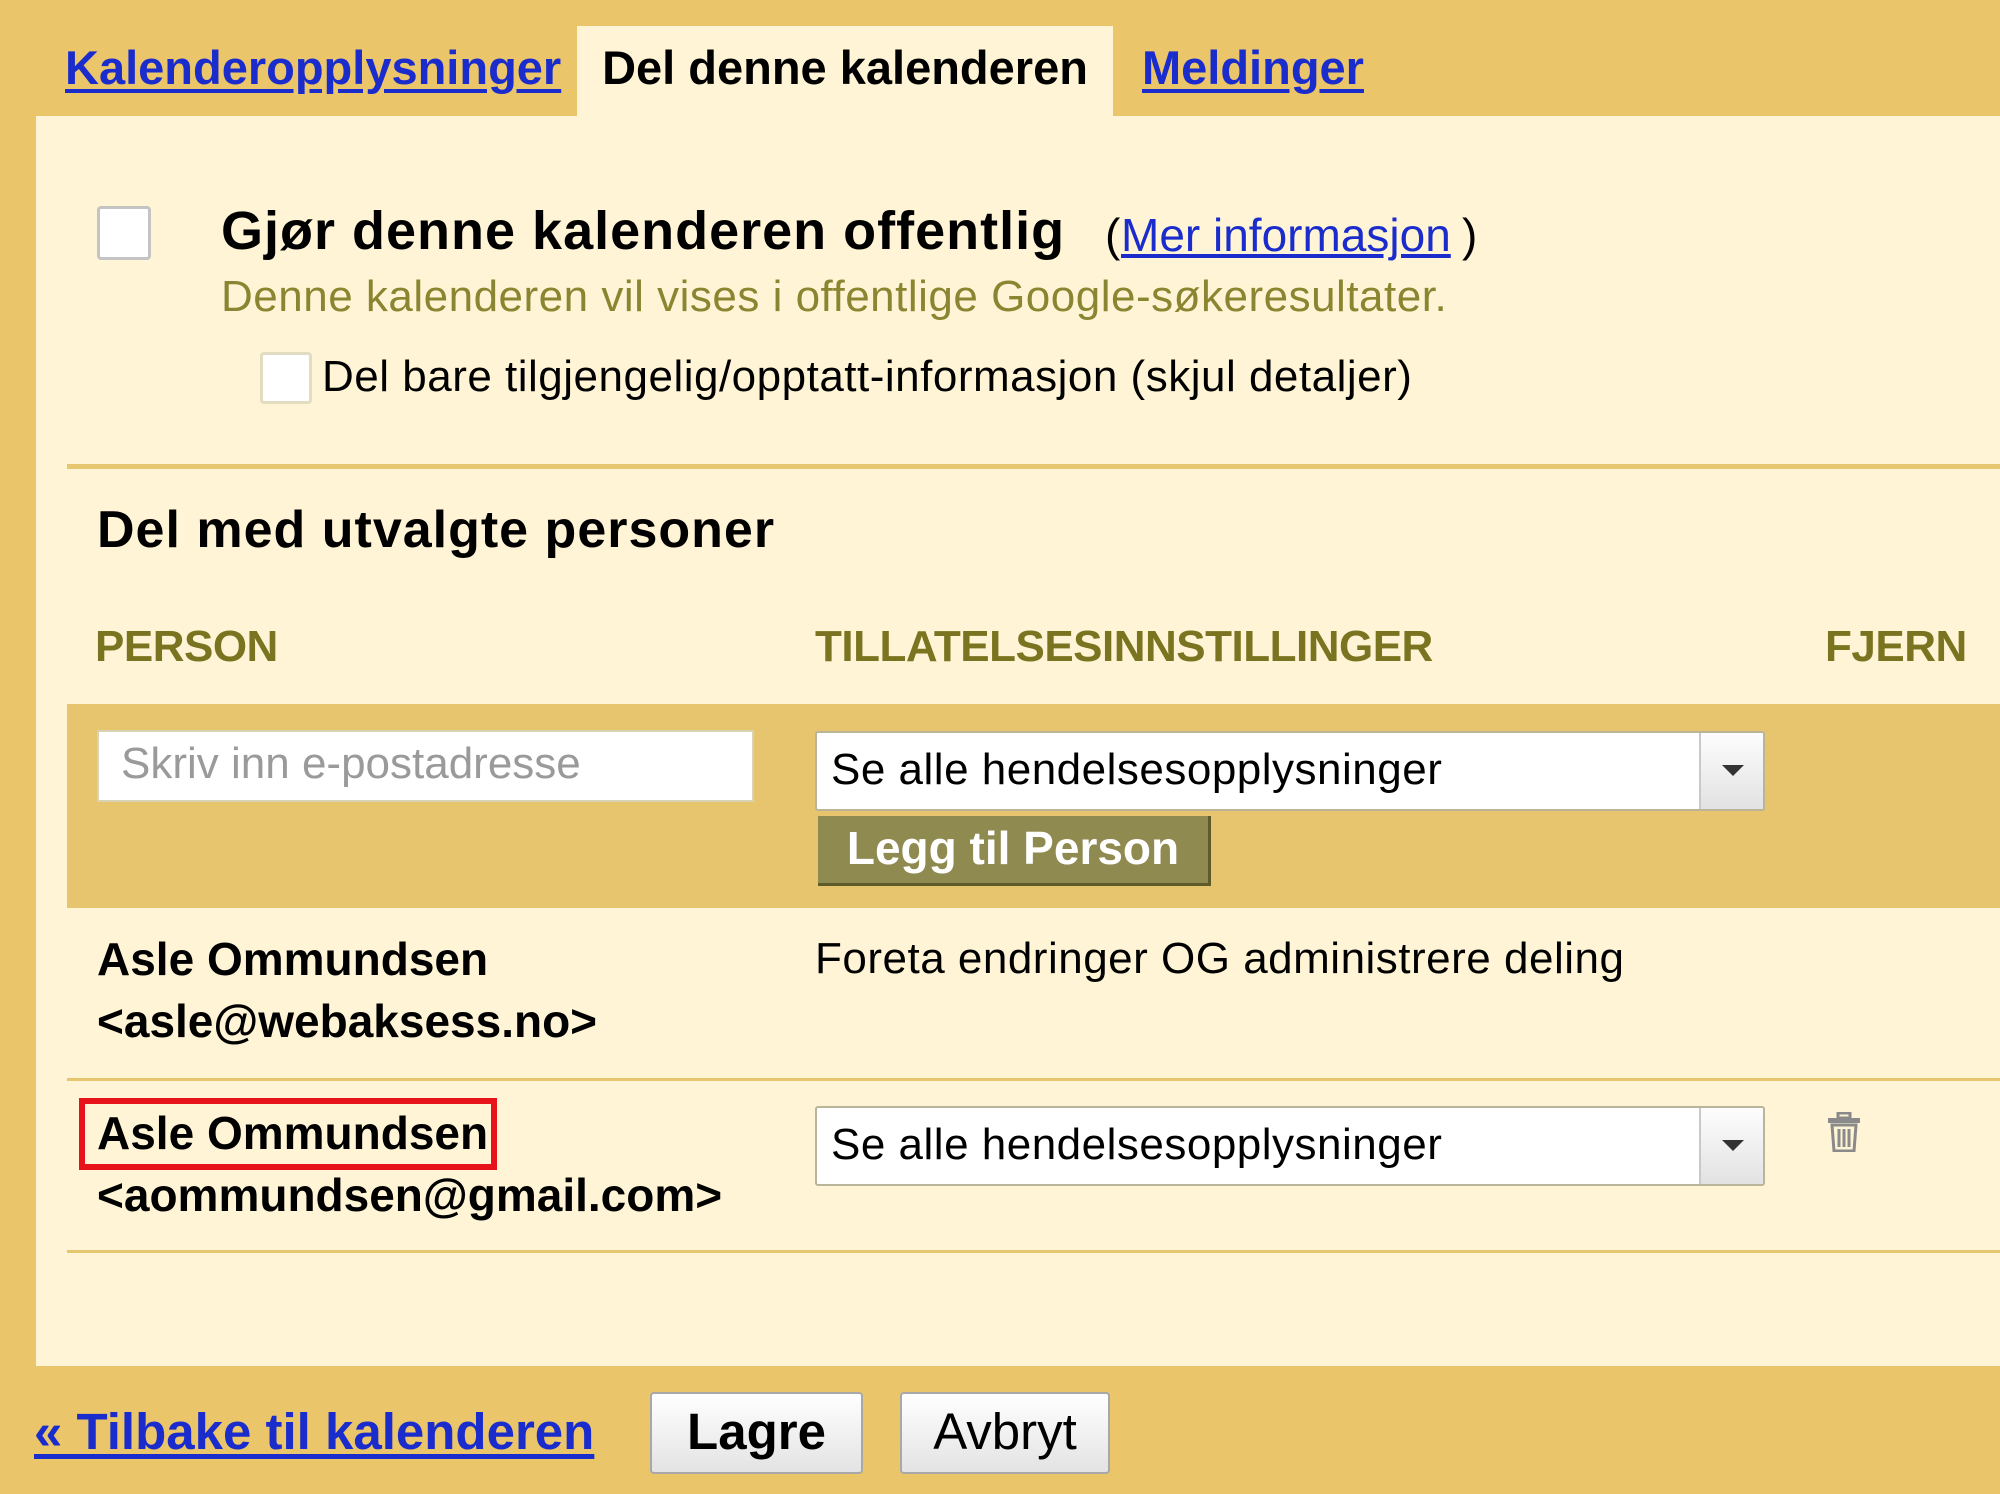  What do you see at coordinates (1844, 1132) in the screenshot?
I see `trash-icon` at bounding box center [1844, 1132].